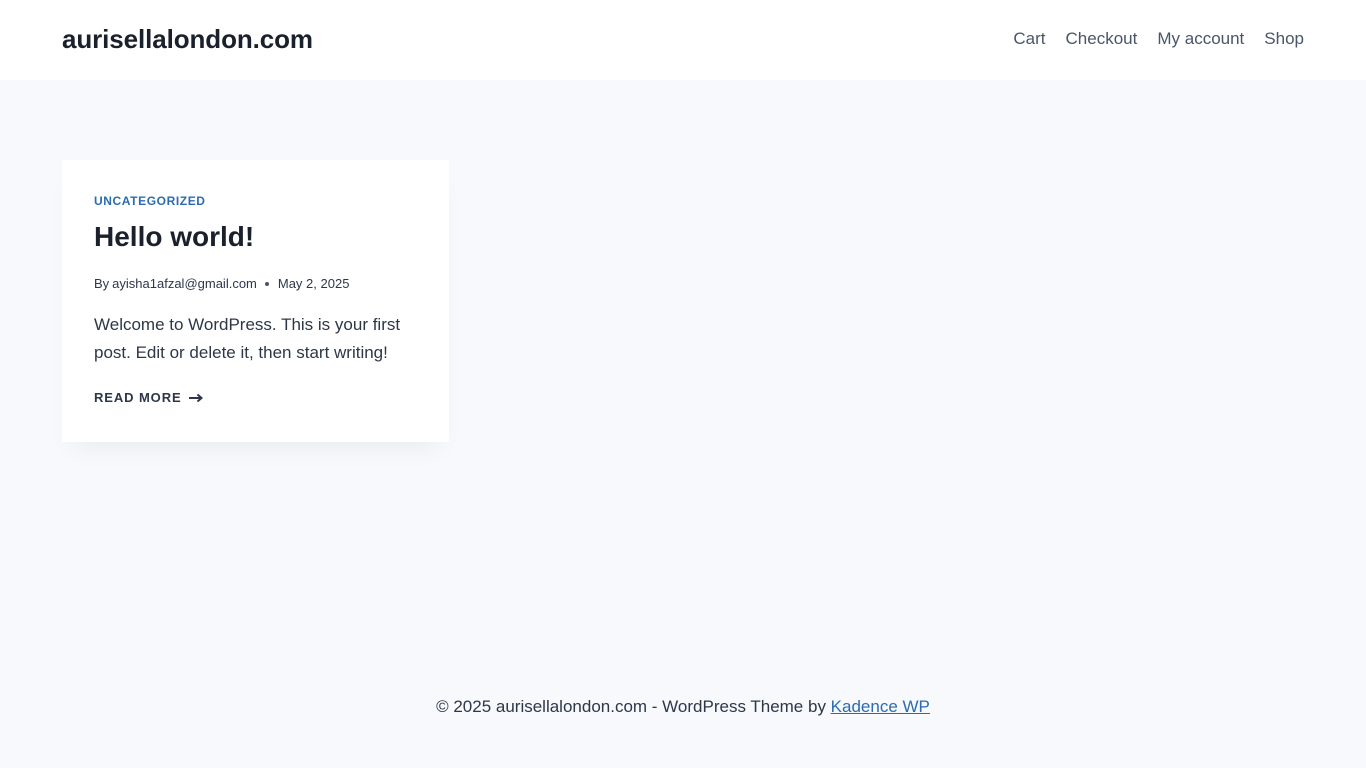 Image resolution: width=1366 pixels, height=768 pixels. I want to click on footer-theme-link: Kadence WP, so click(880, 706).